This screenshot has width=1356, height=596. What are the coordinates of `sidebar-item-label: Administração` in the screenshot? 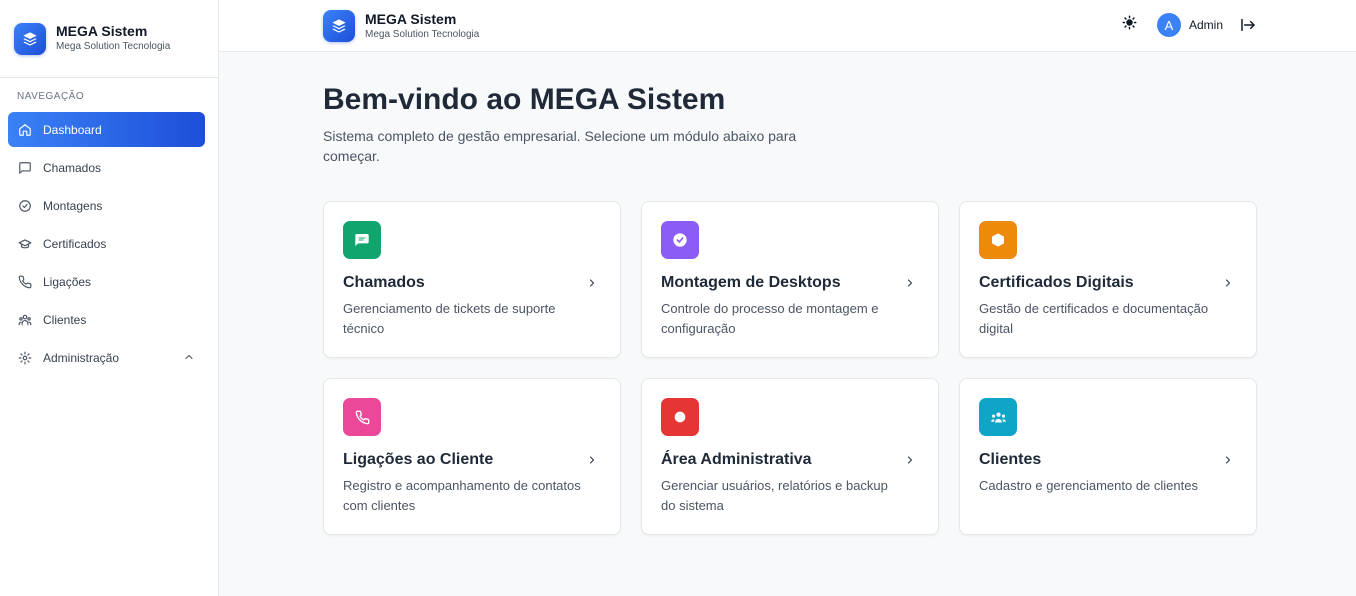 It's located at (81, 357).